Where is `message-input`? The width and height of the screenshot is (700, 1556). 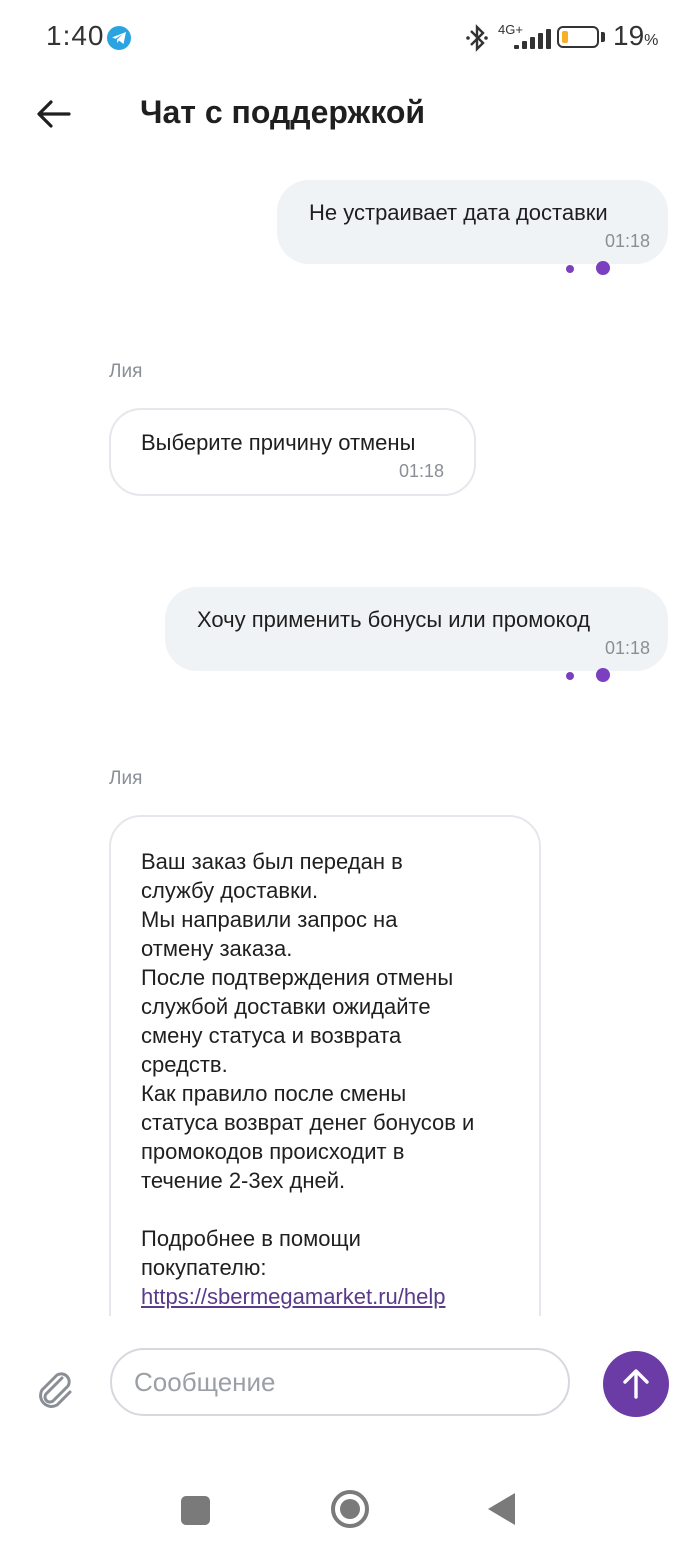 message-input is located at coordinates (340, 1382).